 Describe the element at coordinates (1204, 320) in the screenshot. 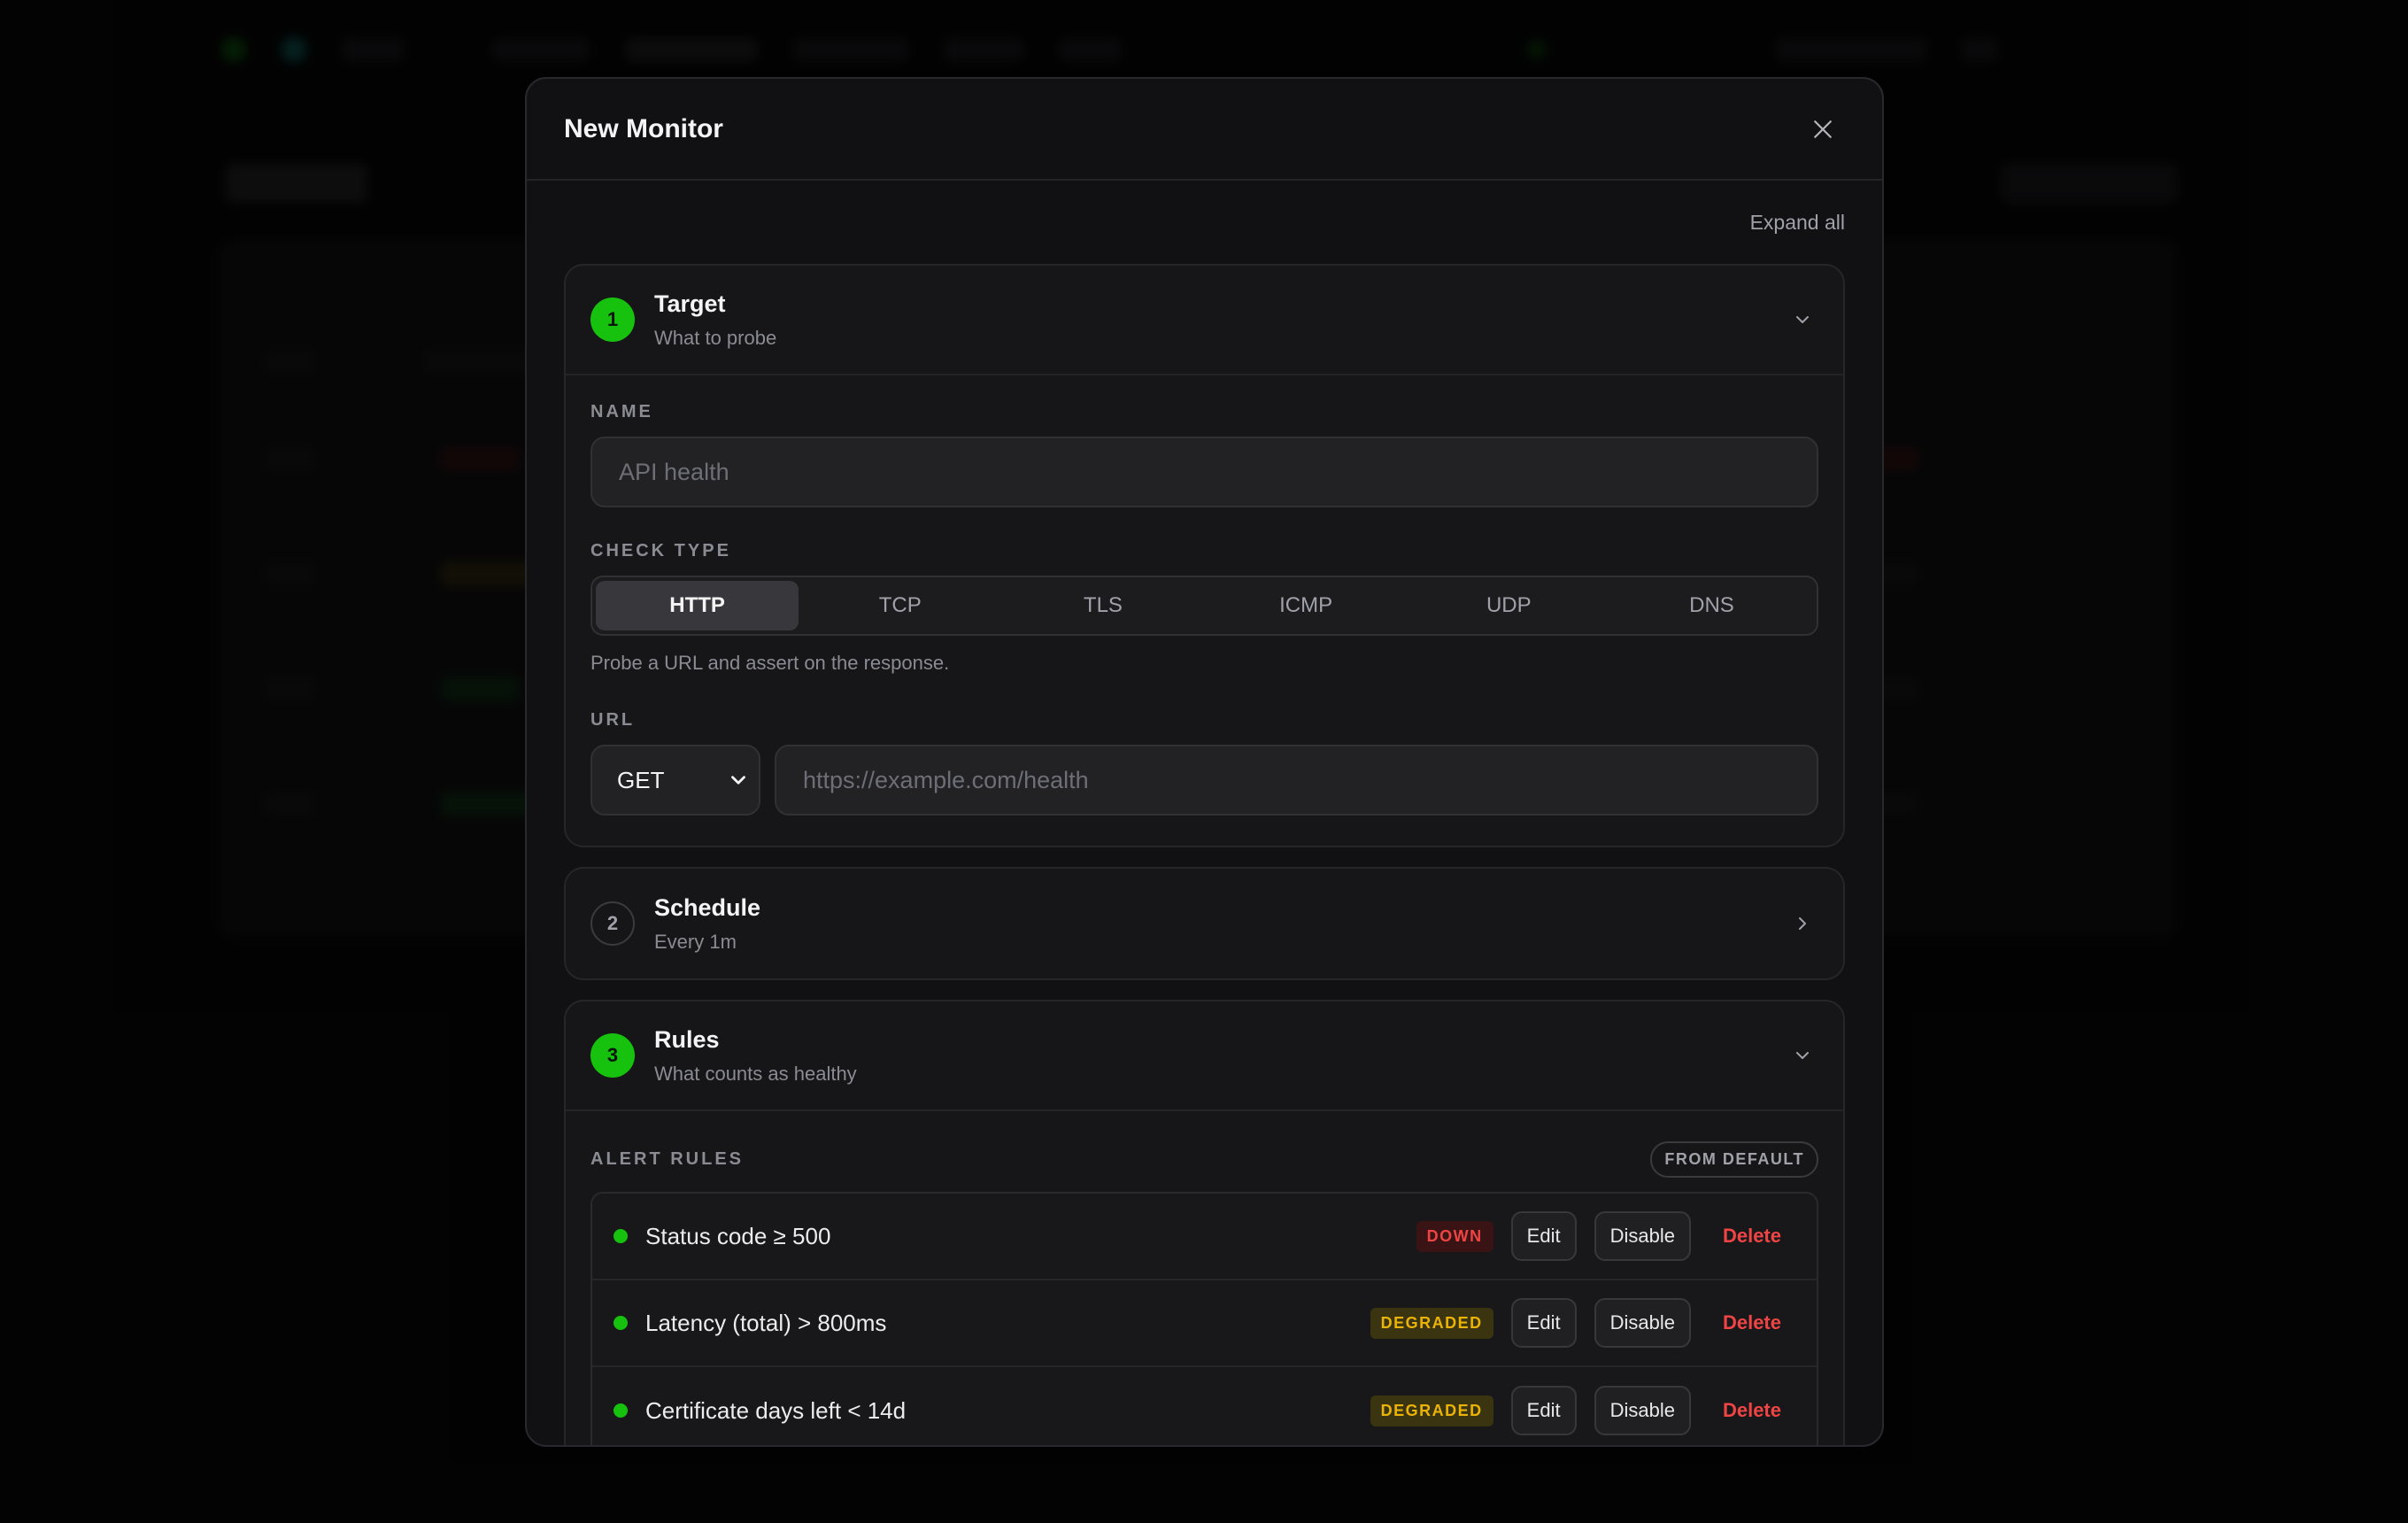

I see `section-target-header: 1 Target What to probe` at that location.